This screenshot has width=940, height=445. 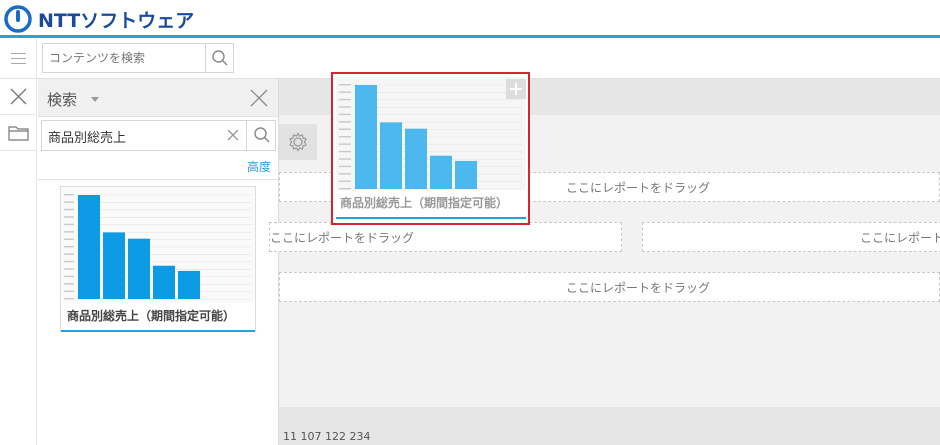 I want to click on ntt-logo-icon, so click(x=18, y=19).